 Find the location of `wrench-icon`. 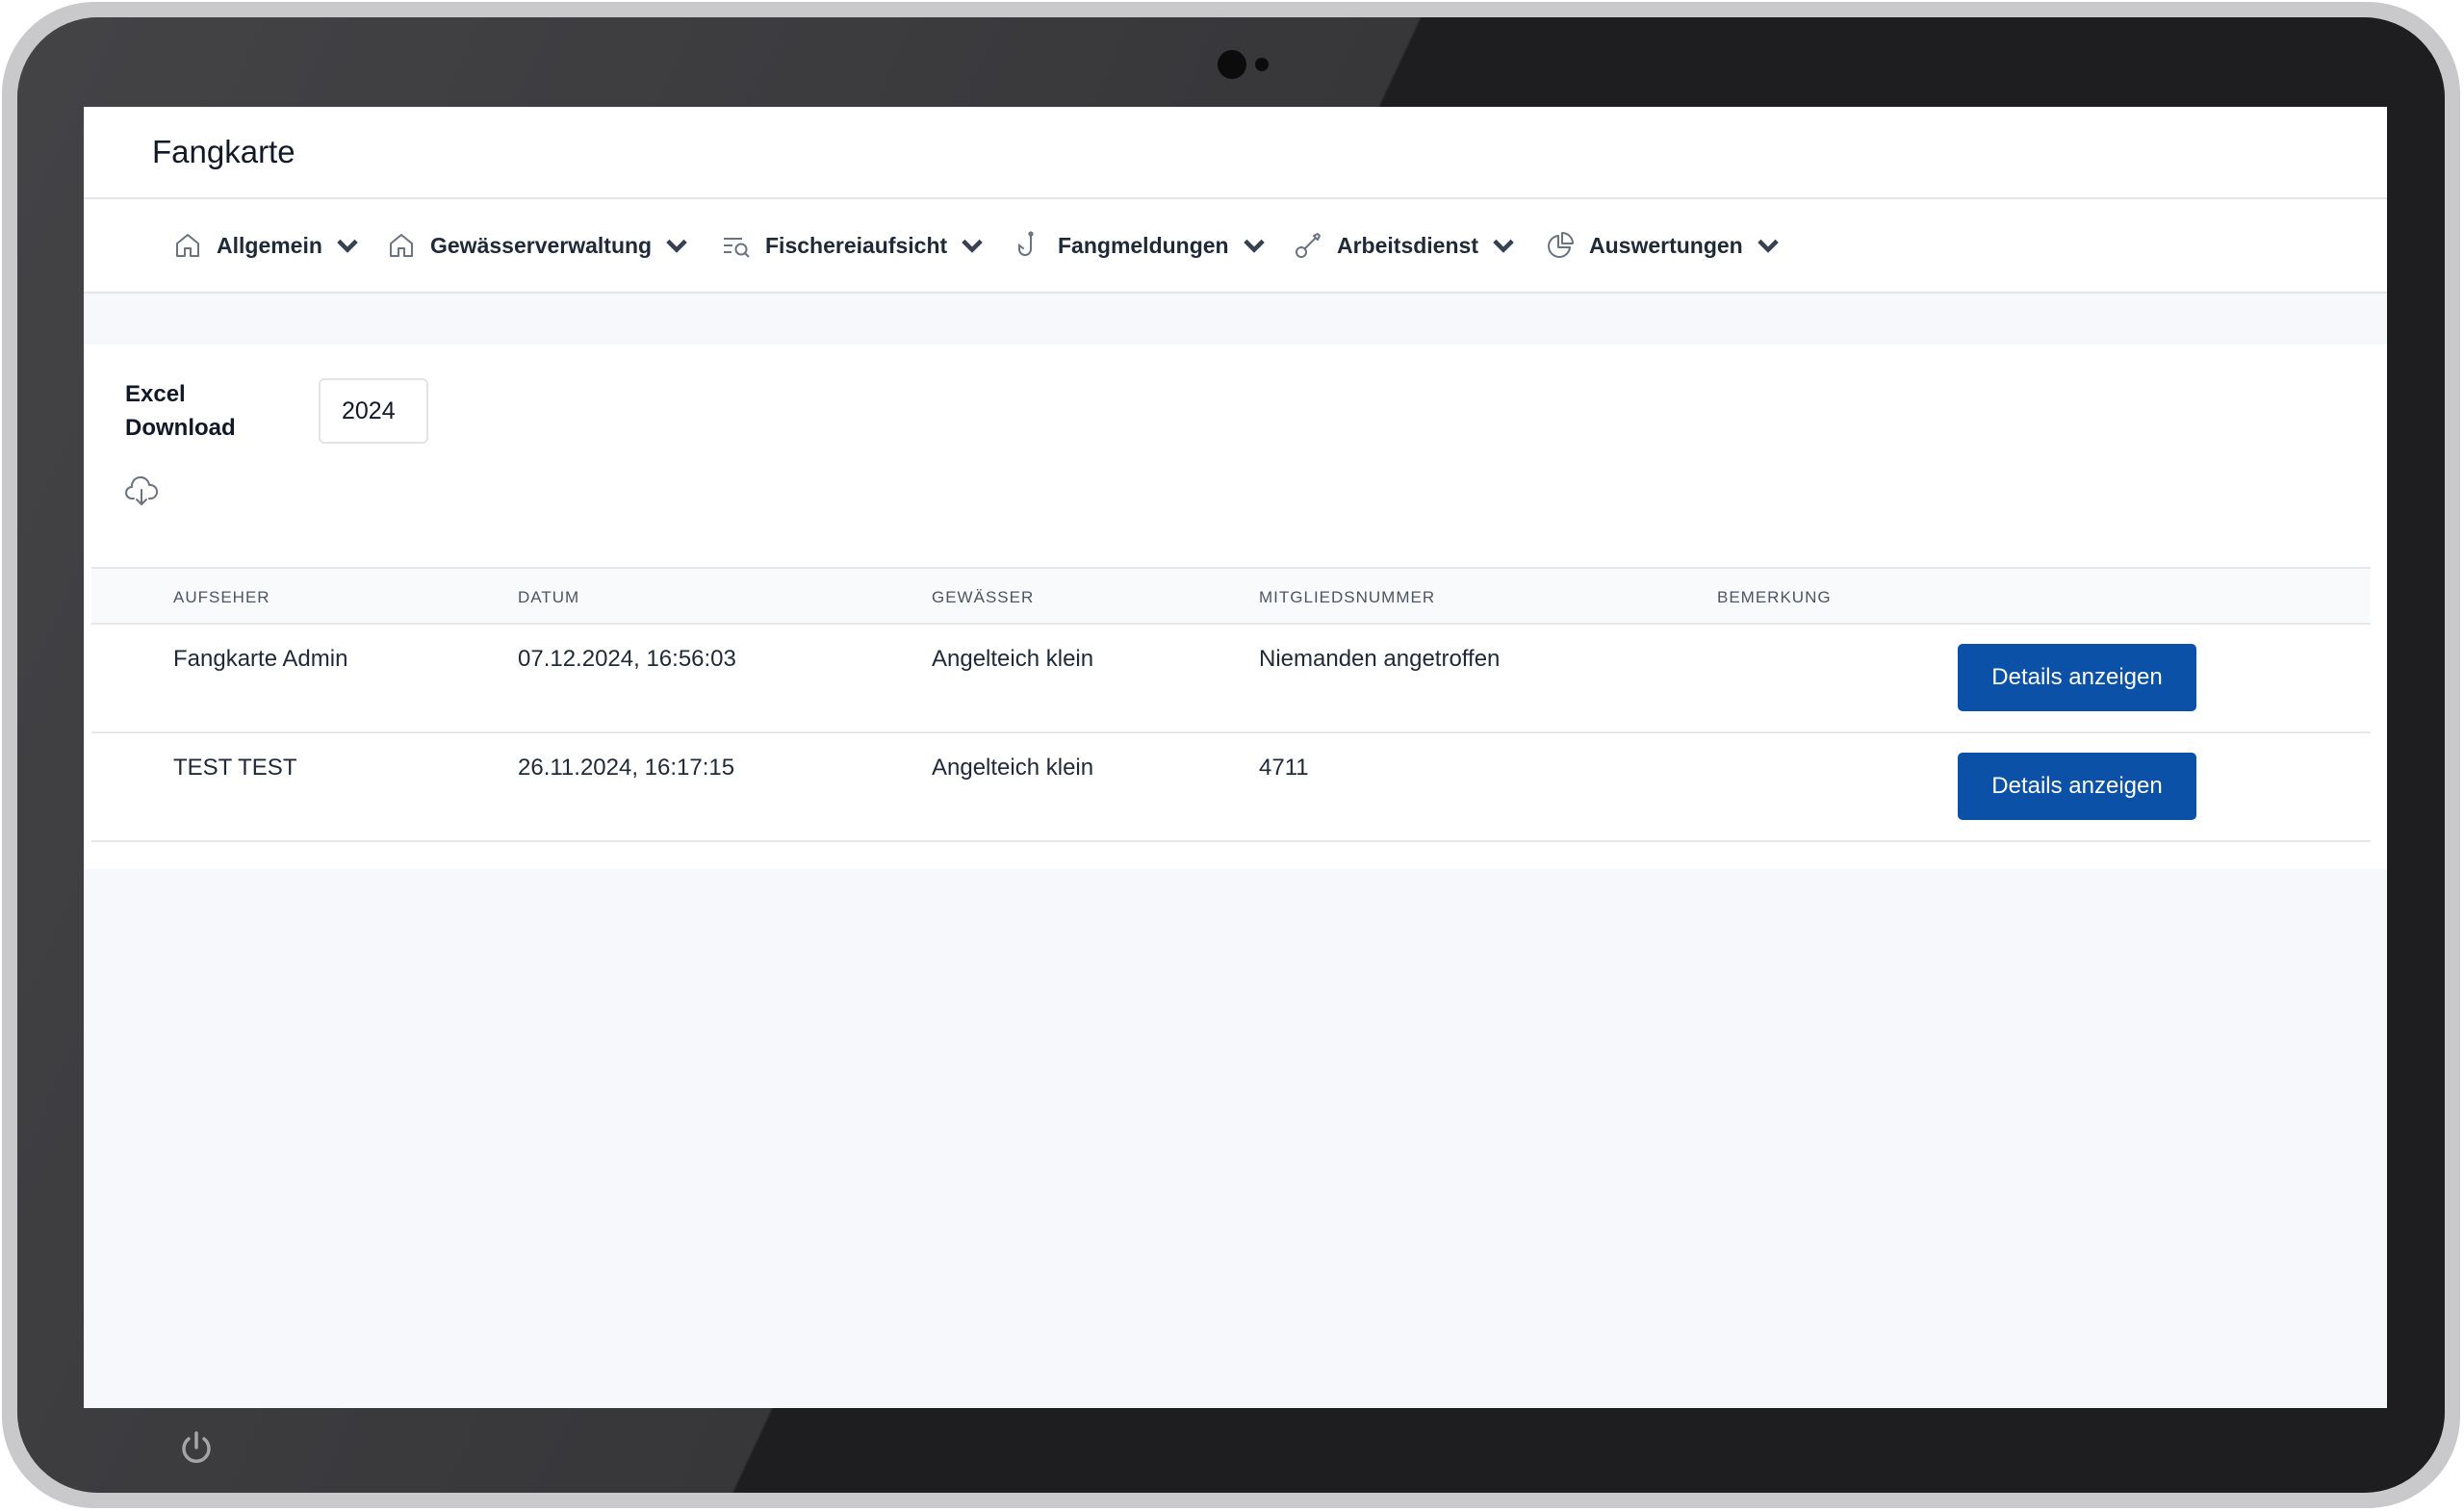

wrench-icon is located at coordinates (1308, 245).